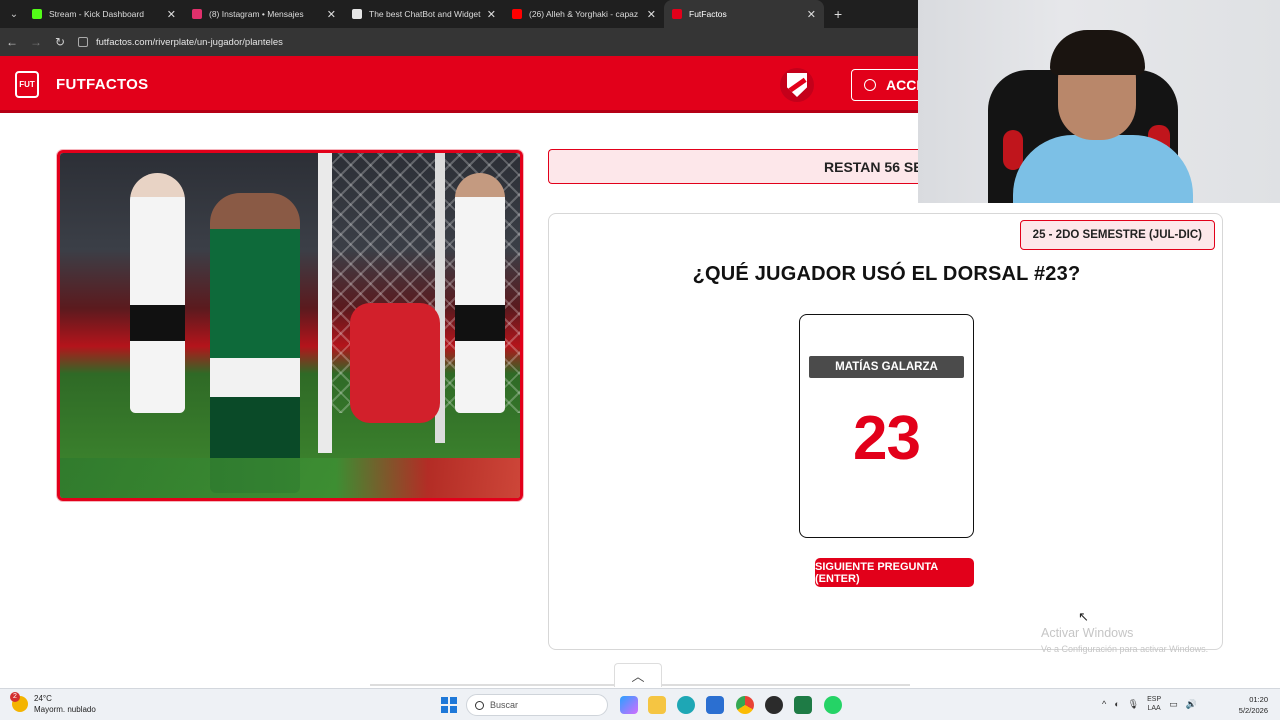 Image resolution: width=1280 pixels, height=720 pixels. What do you see at coordinates (1173, 704) in the screenshot?
I see `display-icon: ▭` at bounding box center [1173, 704].